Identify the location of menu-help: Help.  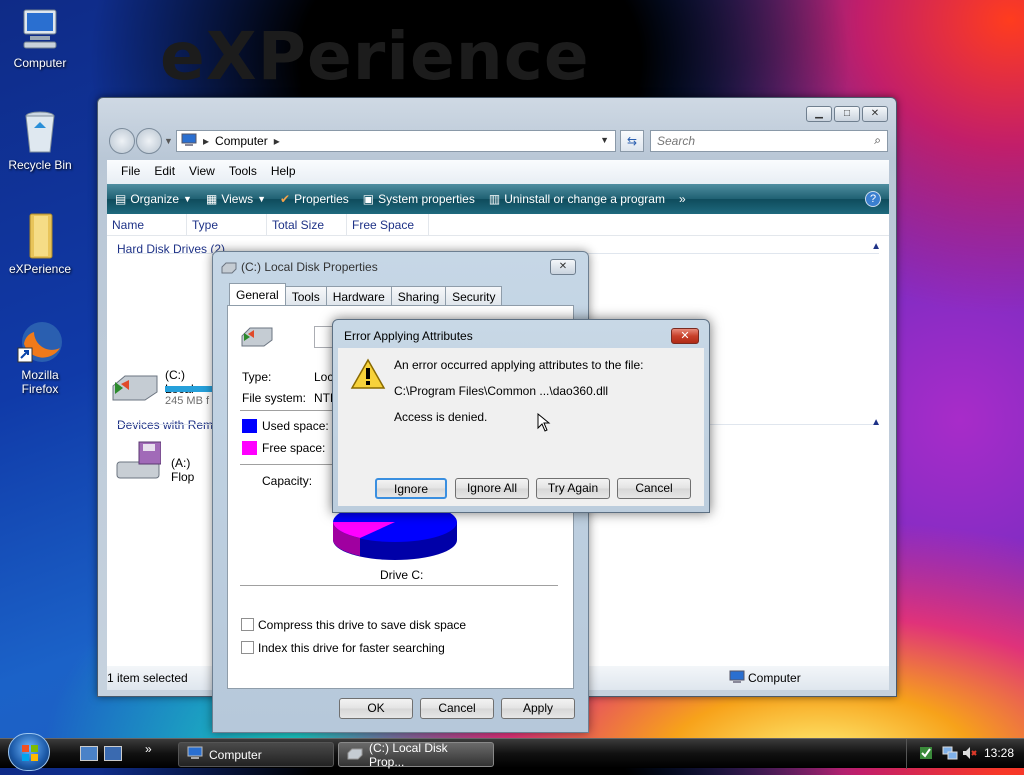
(283, 172).